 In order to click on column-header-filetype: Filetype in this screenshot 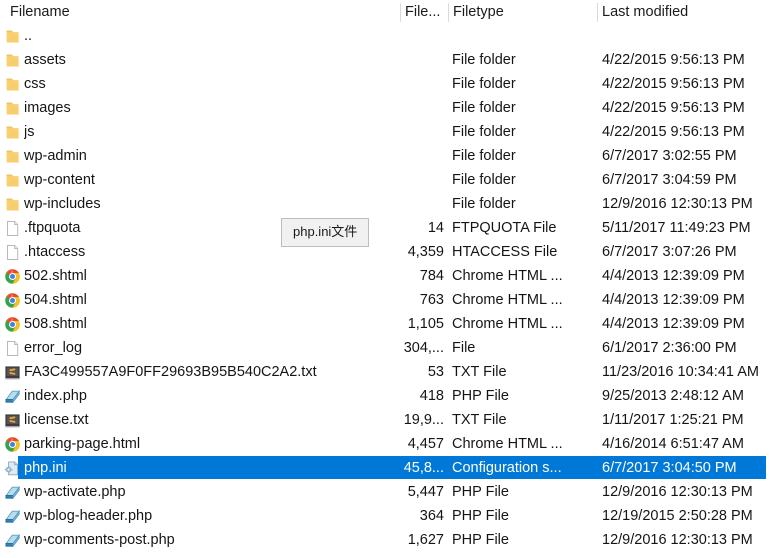, I will do `click(503, 12)`.